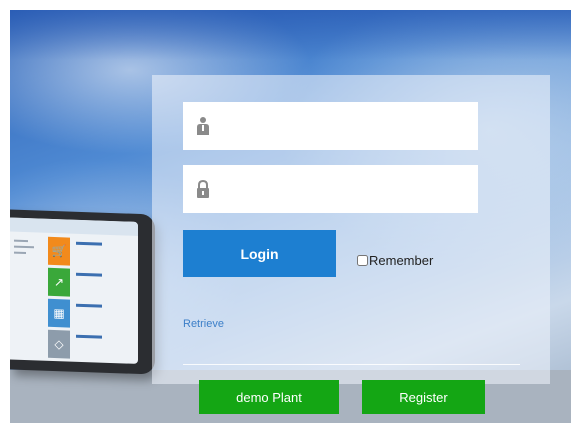 The image size is (571, 423). I want to click on tablet-screen: 🛒 ↗ ▦ ◇, so click(74, 290).